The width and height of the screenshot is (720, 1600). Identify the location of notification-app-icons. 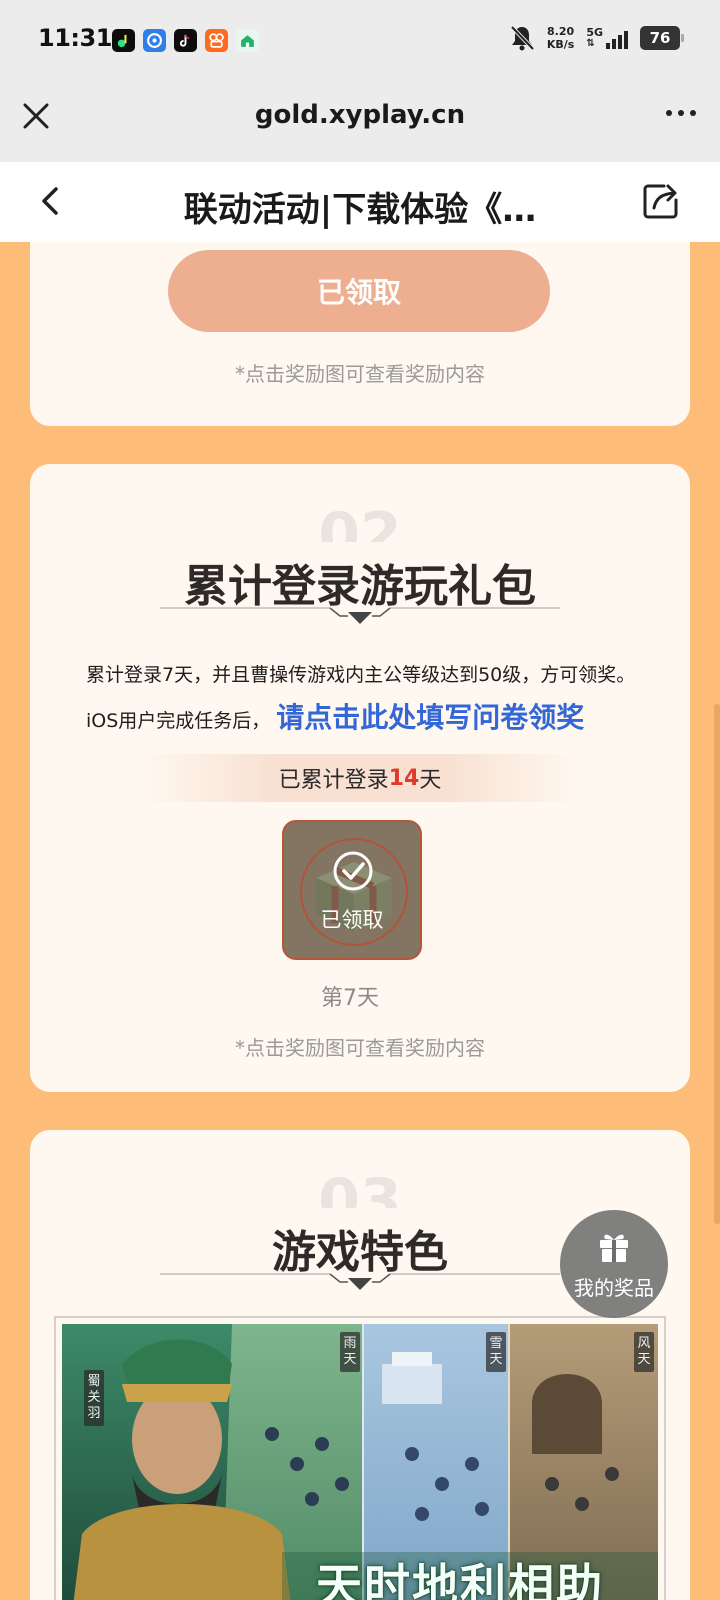
(185, 40).